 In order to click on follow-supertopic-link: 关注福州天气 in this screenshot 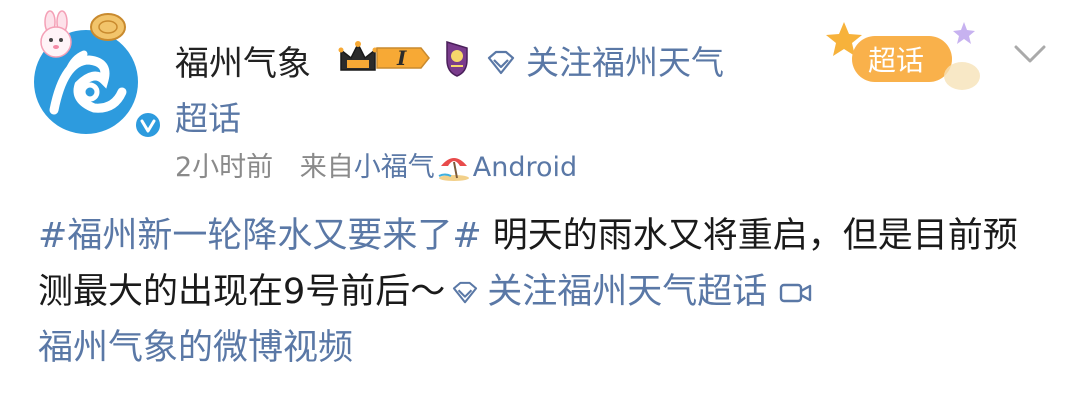, I will do `click(604, 60)`.